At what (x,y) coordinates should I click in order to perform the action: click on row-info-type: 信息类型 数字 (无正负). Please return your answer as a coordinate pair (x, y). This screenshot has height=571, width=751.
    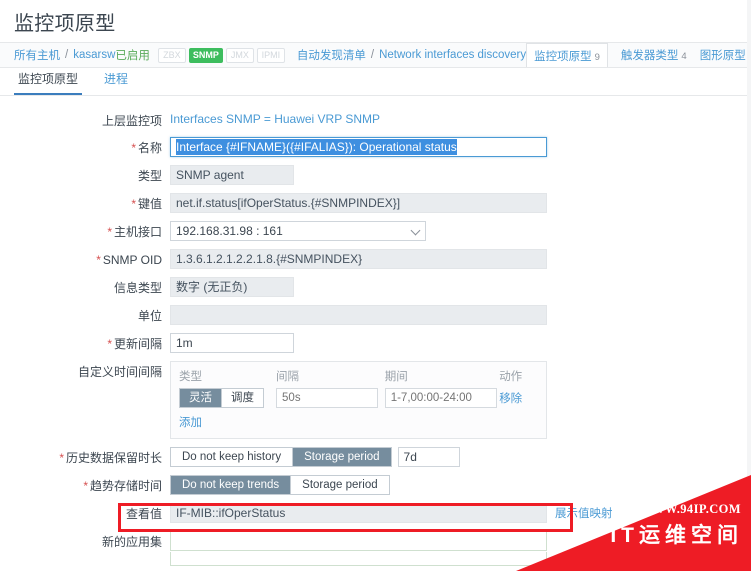
    Looking at the image, I should click on (375, 287).